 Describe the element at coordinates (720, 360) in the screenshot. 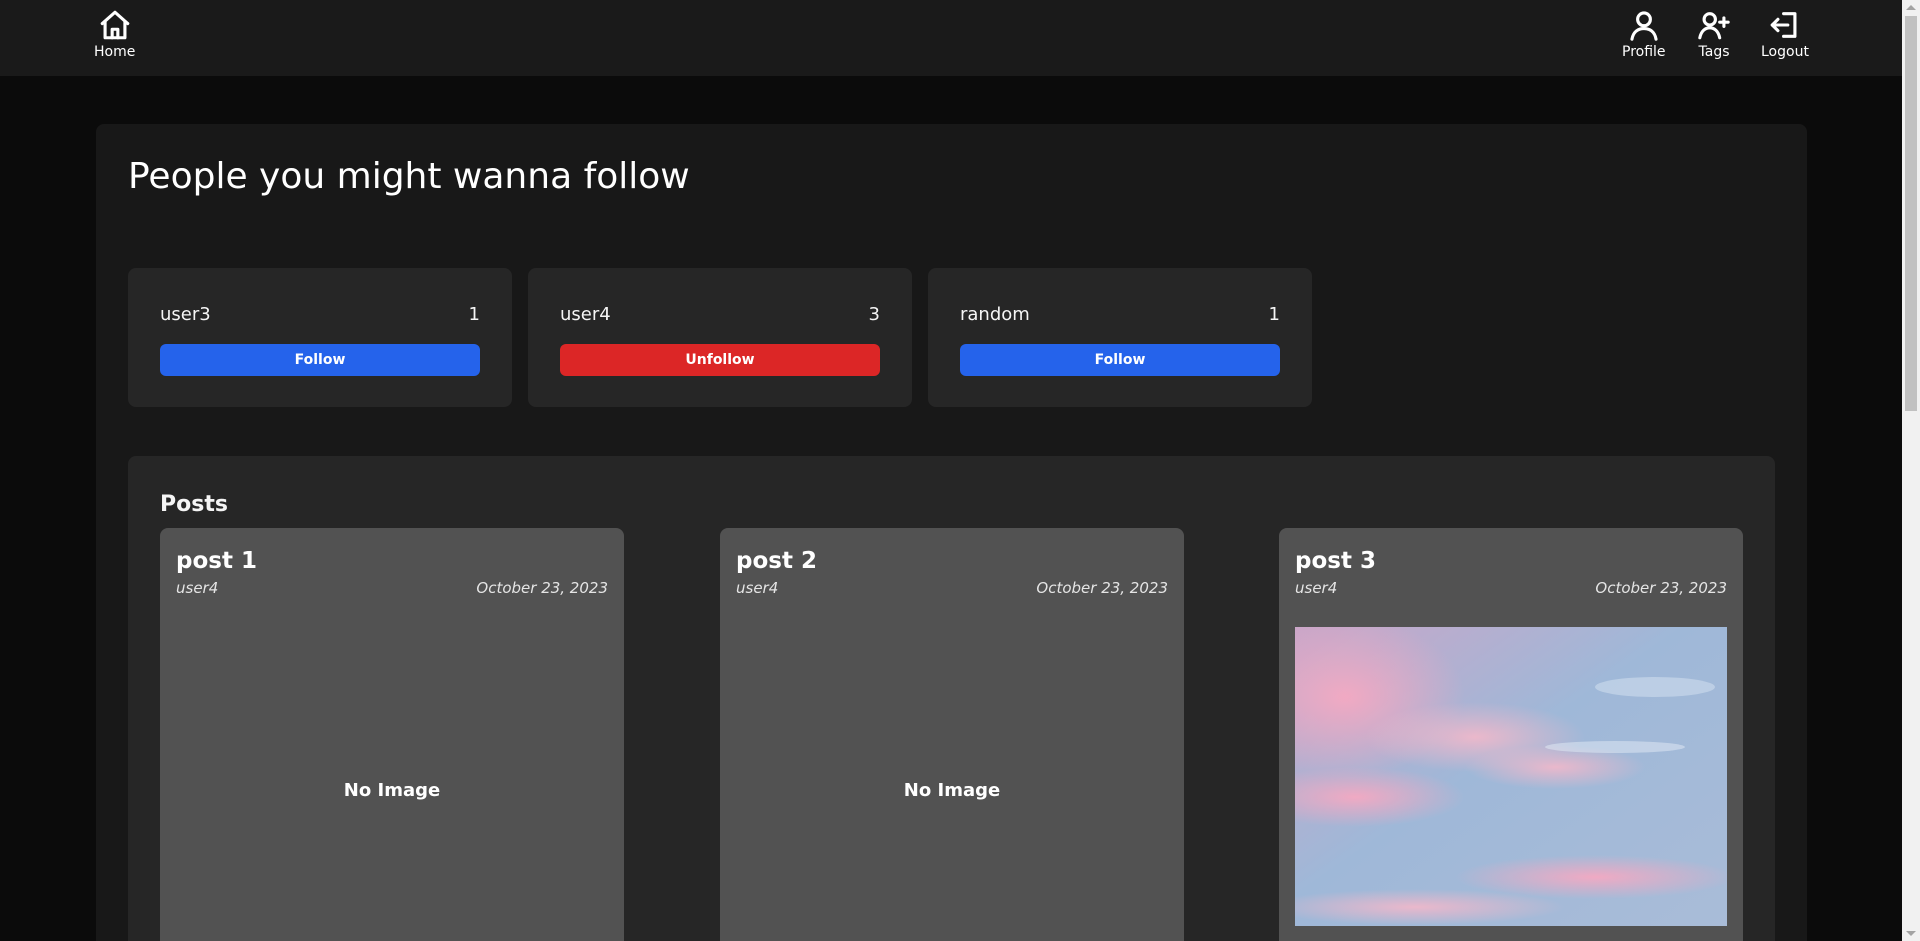

I see `unfollow-button: Unfollow` at that location.